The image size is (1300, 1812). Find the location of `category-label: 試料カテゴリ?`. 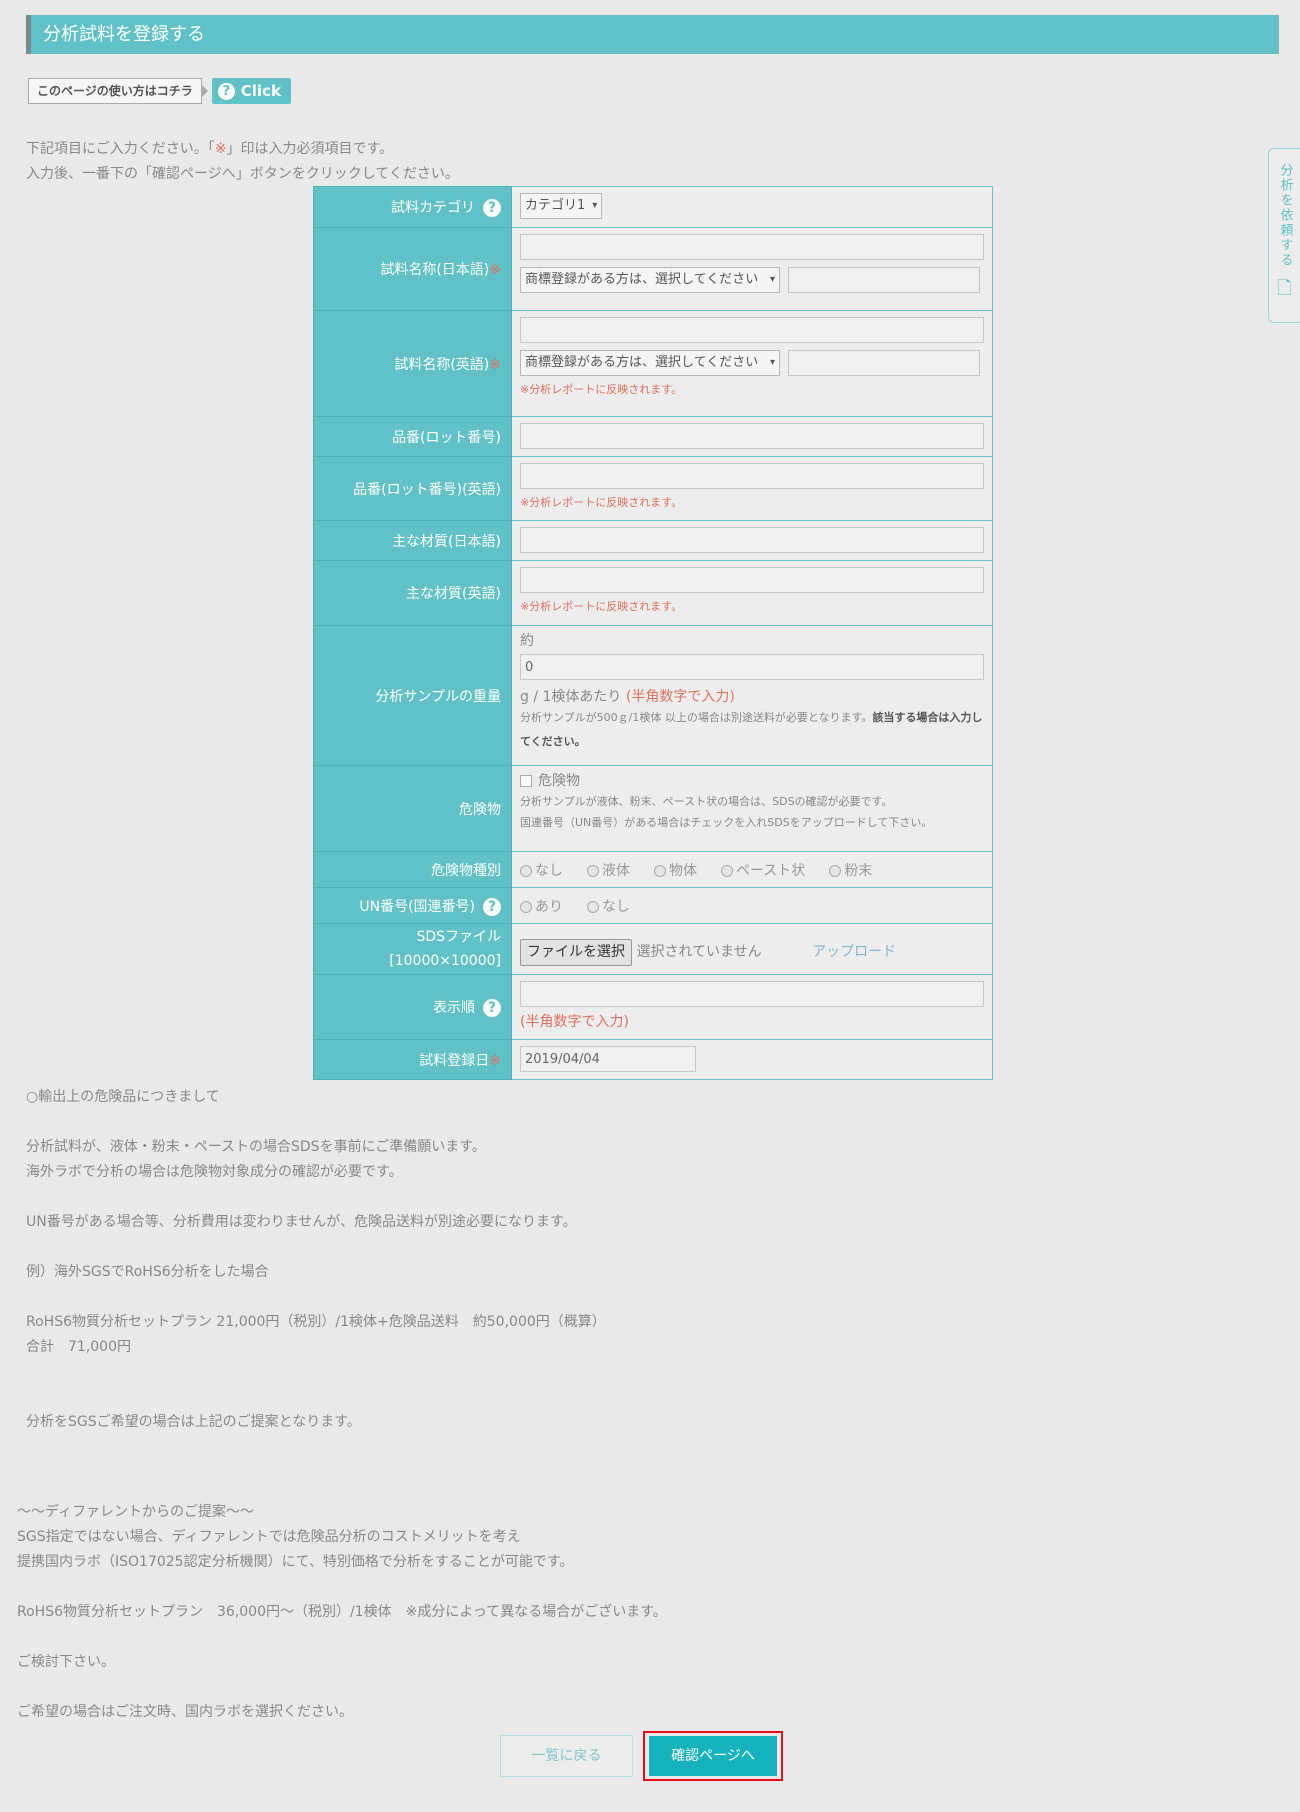

category-label: 試料カテゴリ? is located at coordinates (412, 207).